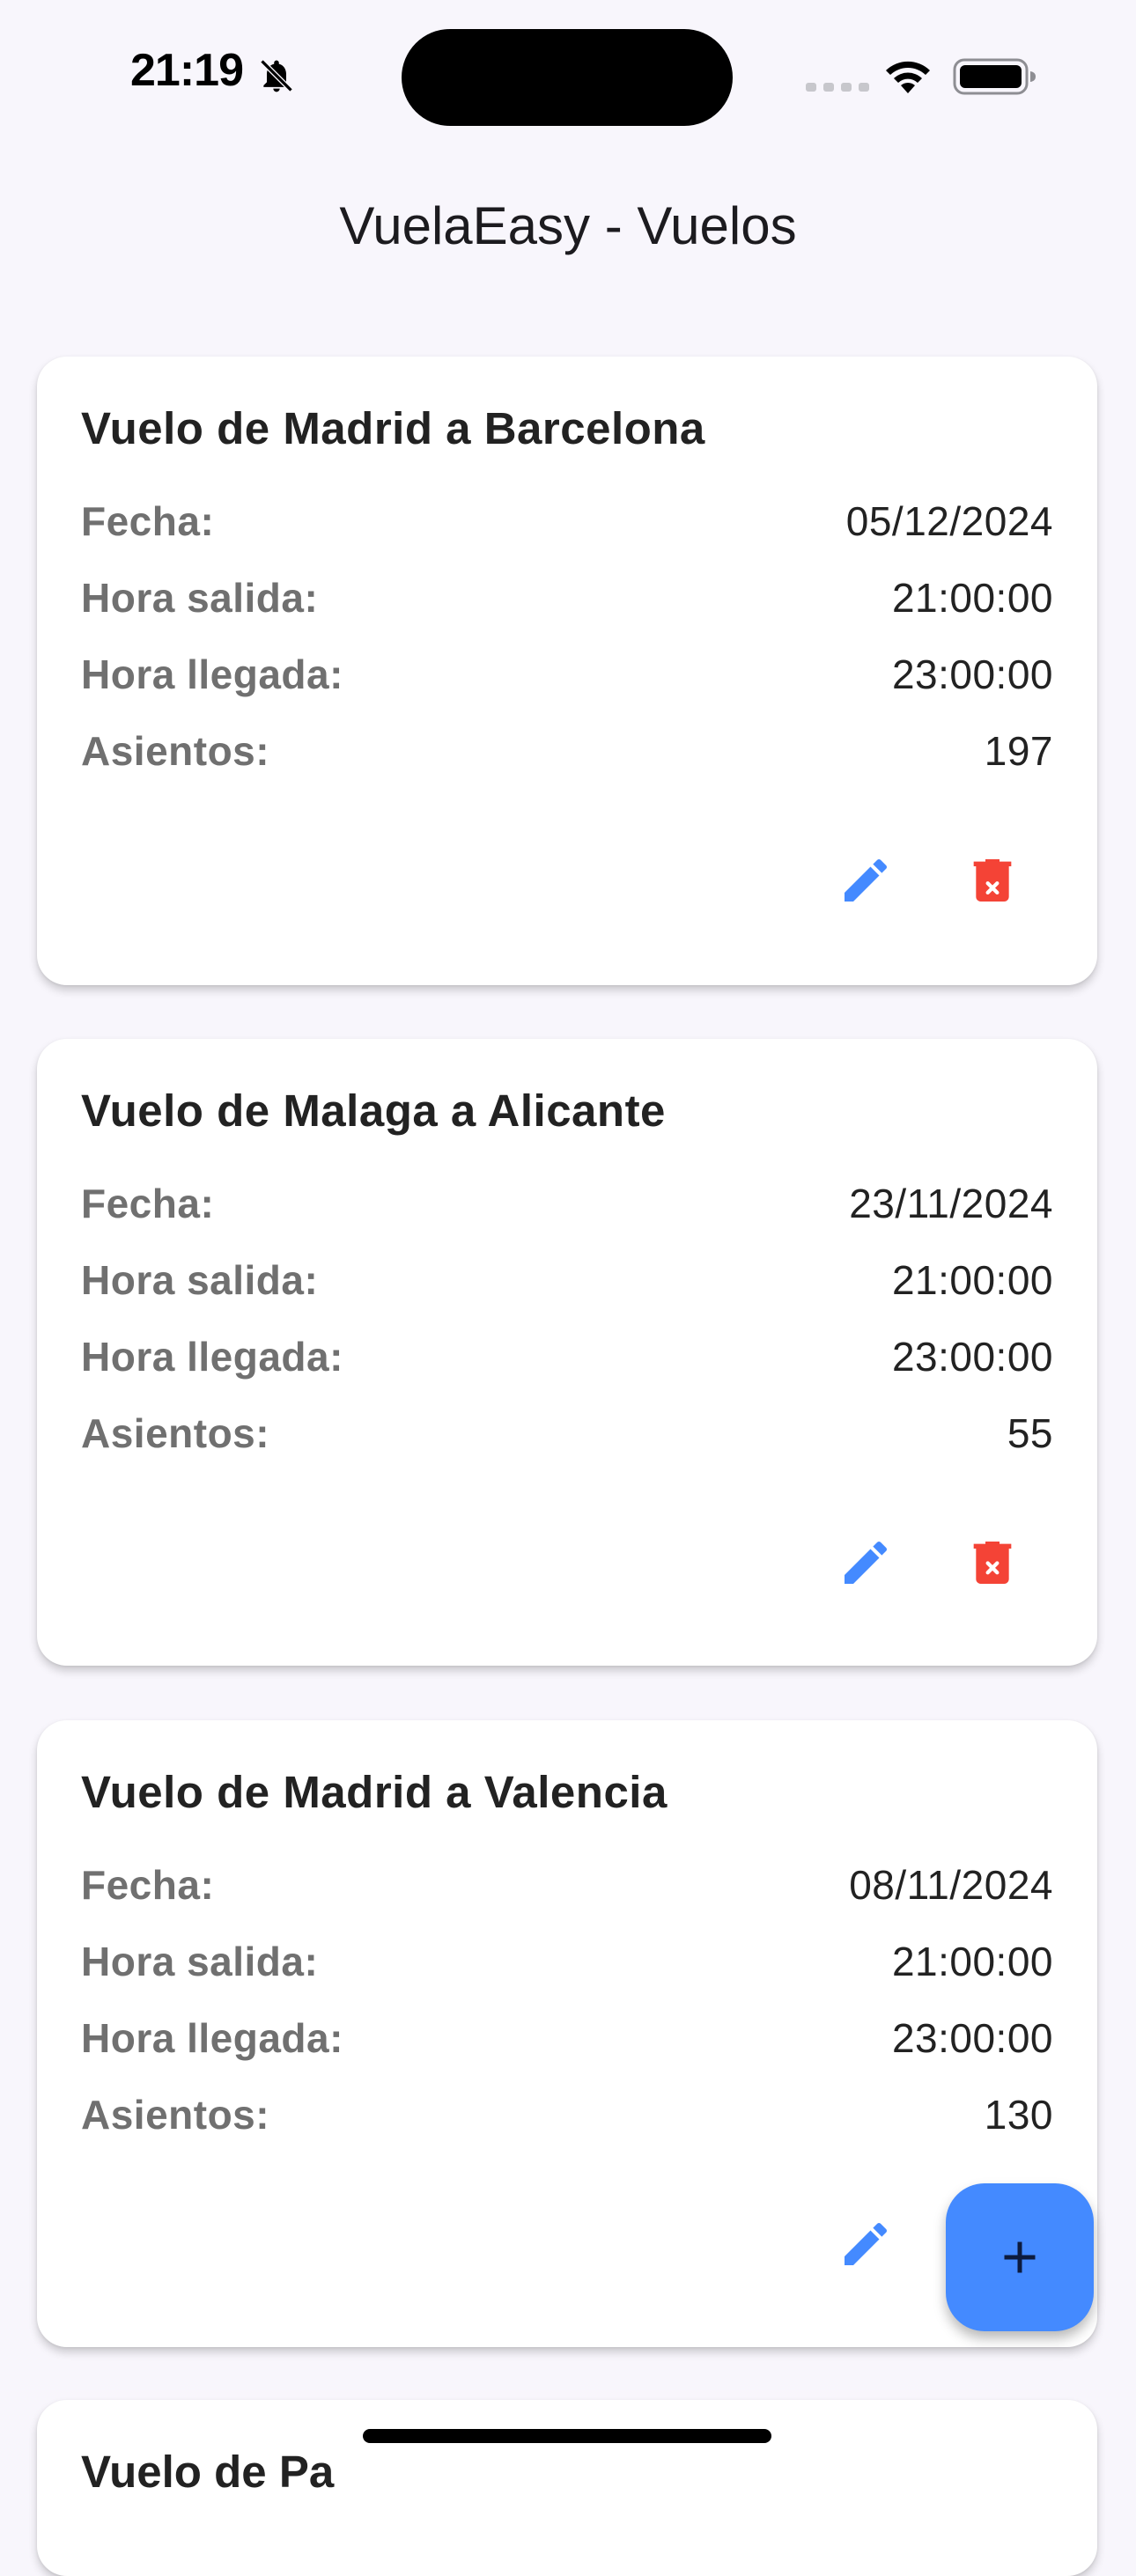 This screenshot has width=1136, height=2576. What do you see at coordinates (994, 76) in the screenshot?
I see `battery-icon` at bounding box center [994, 76].